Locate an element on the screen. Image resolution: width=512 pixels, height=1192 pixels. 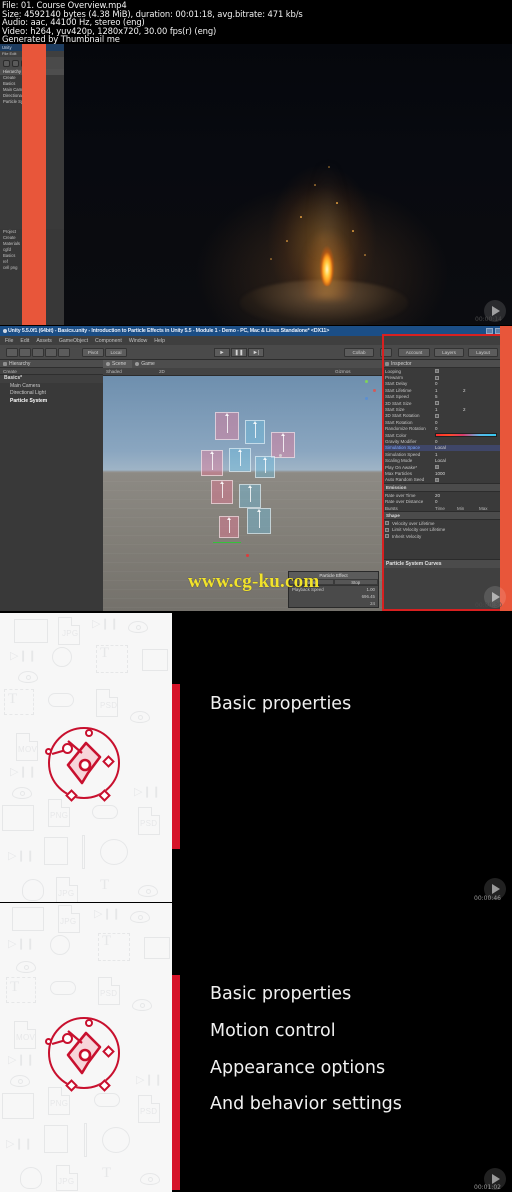
rotate-tool-icon is located at coordinates (38, 352).